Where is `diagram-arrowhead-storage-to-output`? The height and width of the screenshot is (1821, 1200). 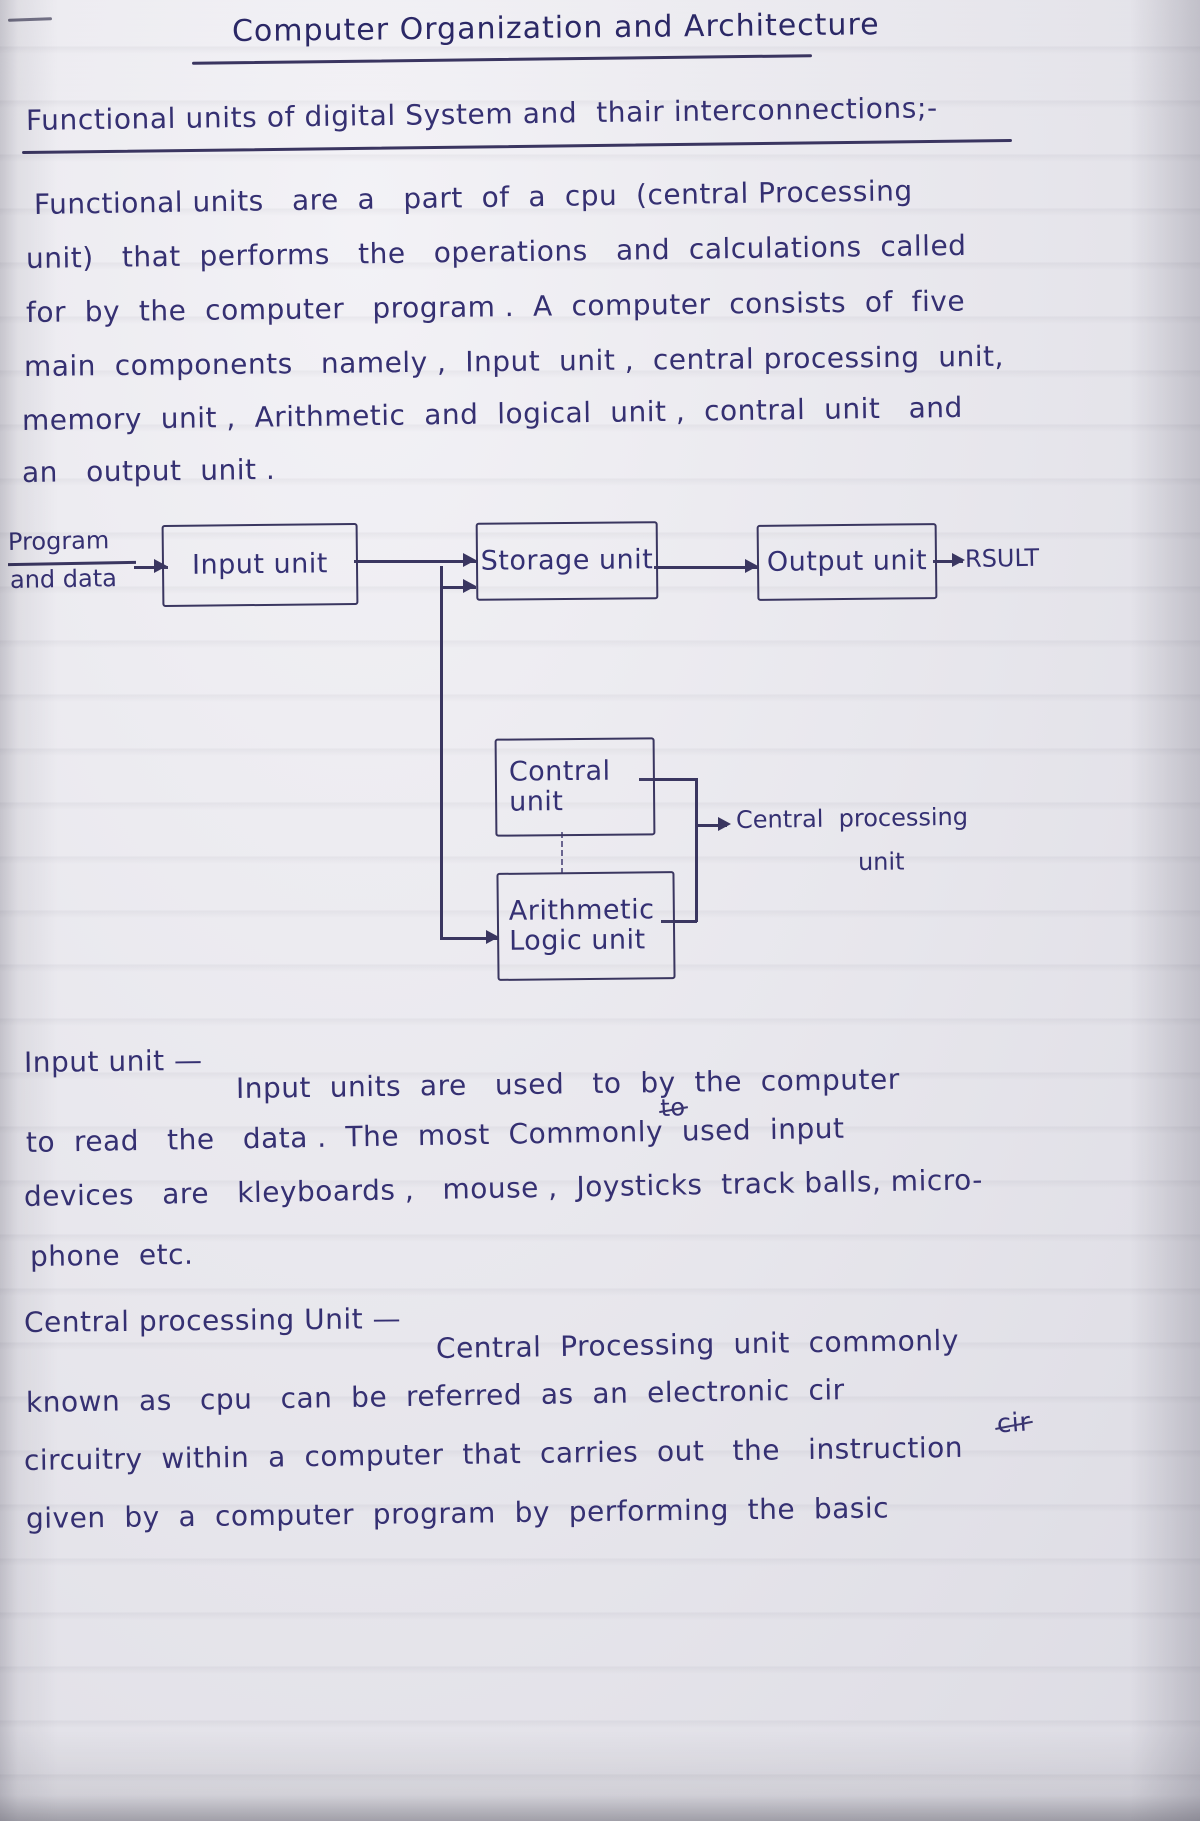 diagram-arrowhead-storage-to-output is located at coordinates (751, 566).